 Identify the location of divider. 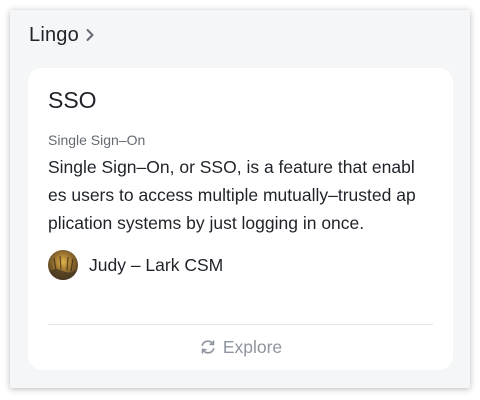
(240, 324).